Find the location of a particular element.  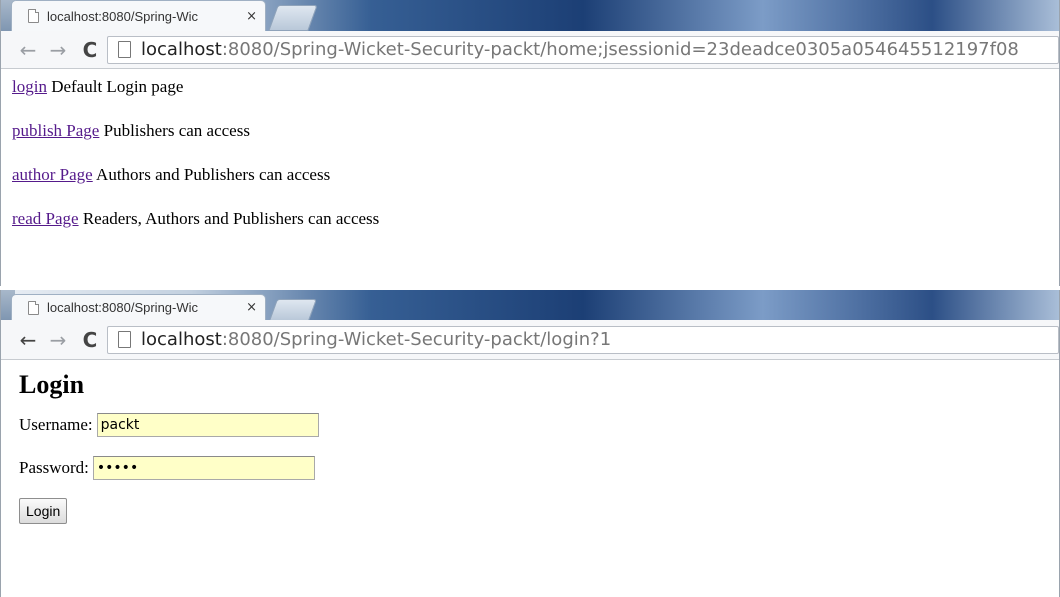

username-label: Username: is located at coordinates (56, 424).